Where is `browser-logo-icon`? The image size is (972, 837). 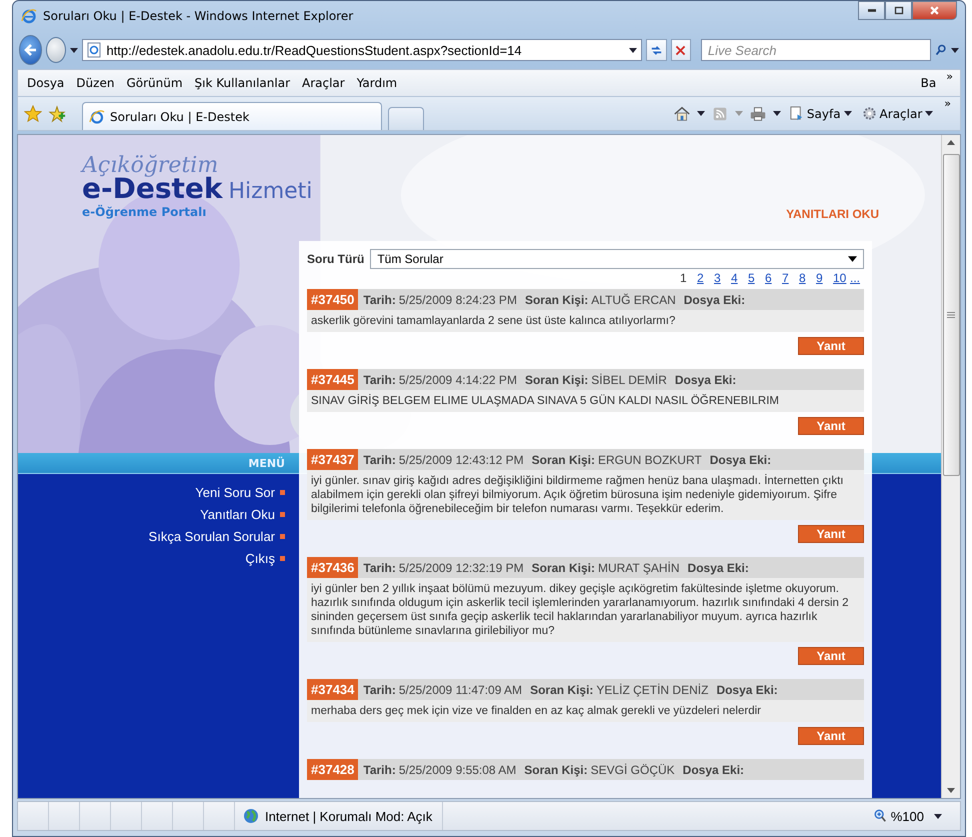
browser-logo-icon is located at coordinates (29, 16).